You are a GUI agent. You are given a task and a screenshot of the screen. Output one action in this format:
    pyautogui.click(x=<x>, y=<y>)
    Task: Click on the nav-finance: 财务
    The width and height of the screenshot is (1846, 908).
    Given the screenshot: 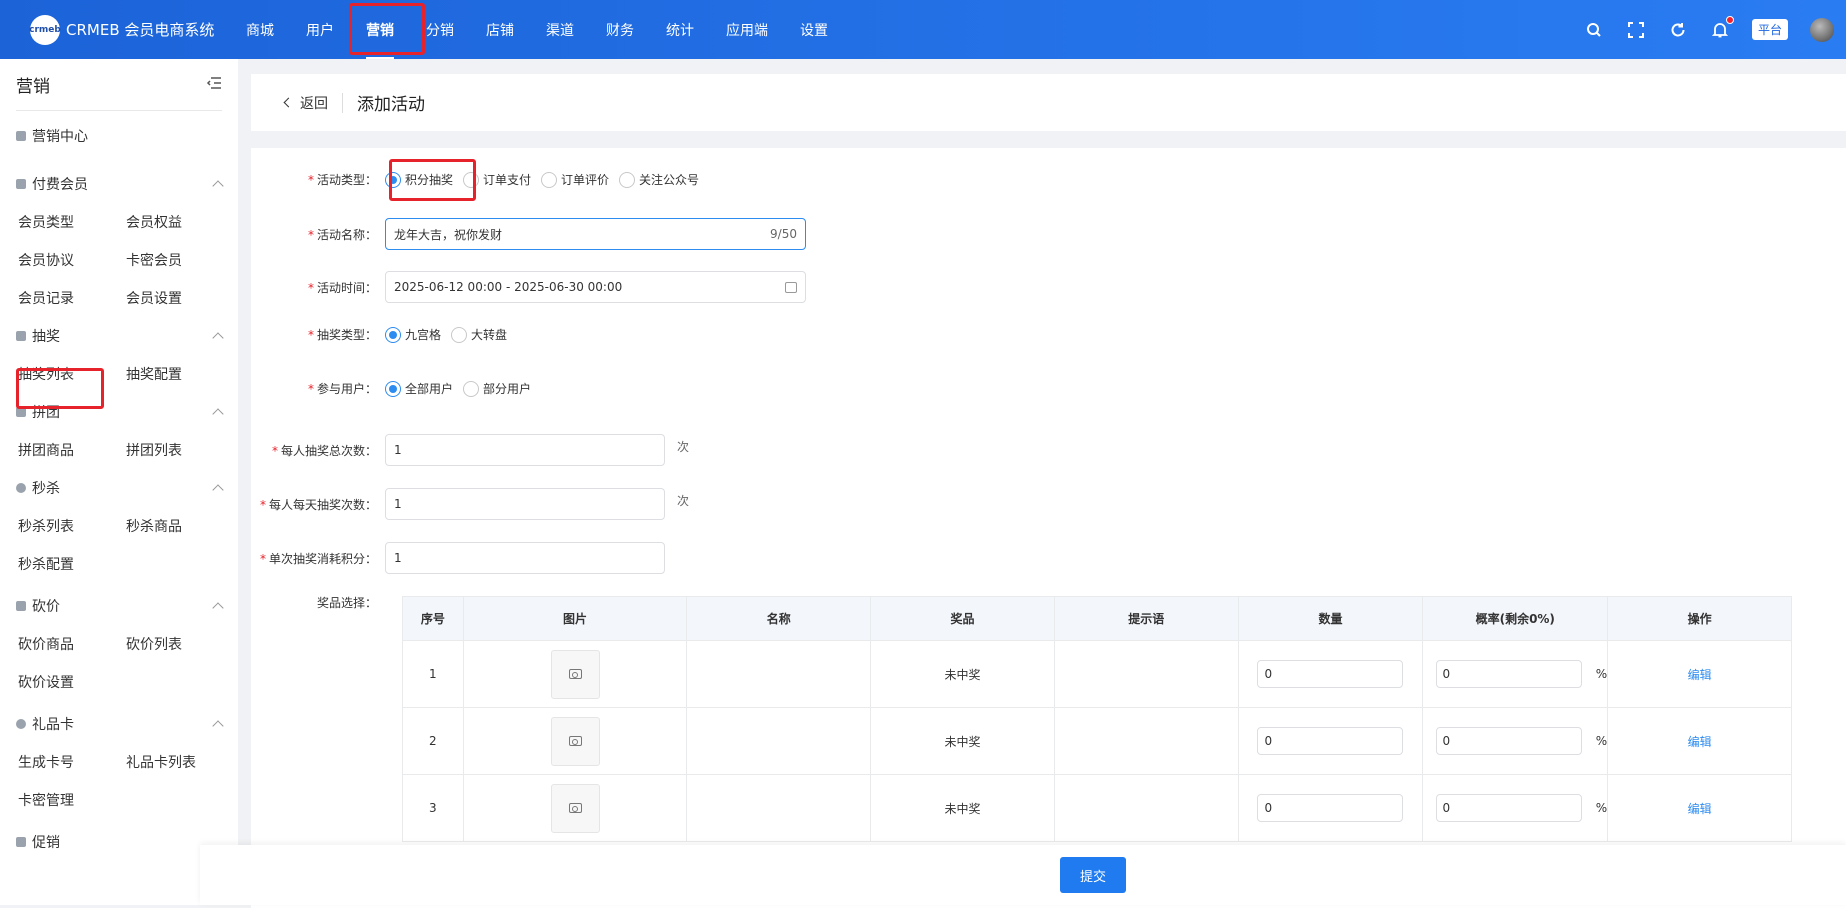 What is the action you would take?
    pyautogui.click(x=620, y=29)
    